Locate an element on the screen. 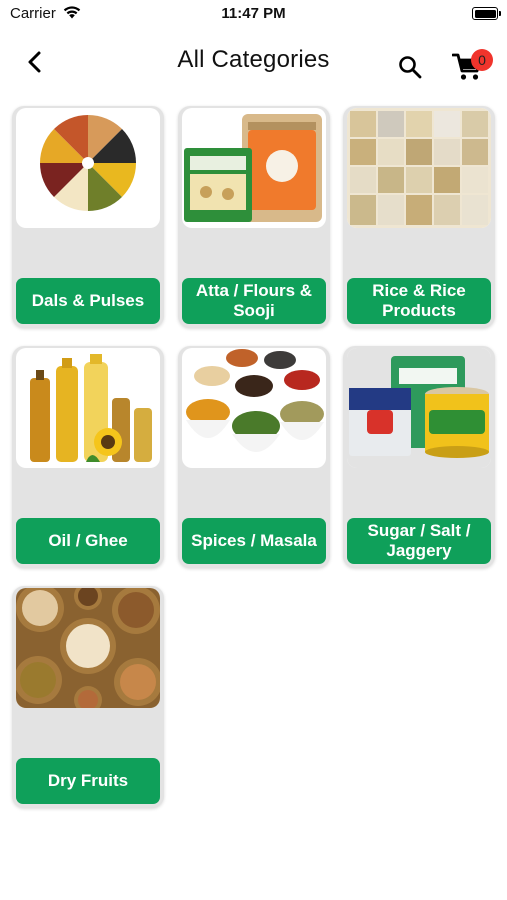 The width and height of the screenshot is (507, 900). dals-pulses-image is located at coordinates (88, 168).